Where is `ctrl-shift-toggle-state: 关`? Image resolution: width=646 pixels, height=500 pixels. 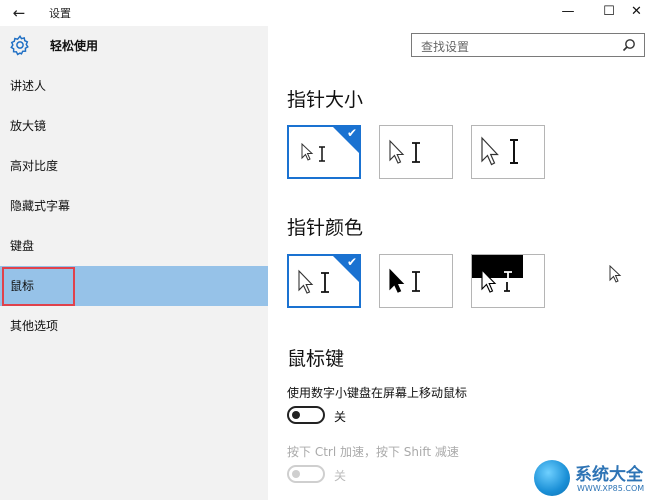
ctrl-shift-toggle-state: 关 is located at coordinates (340, 476).